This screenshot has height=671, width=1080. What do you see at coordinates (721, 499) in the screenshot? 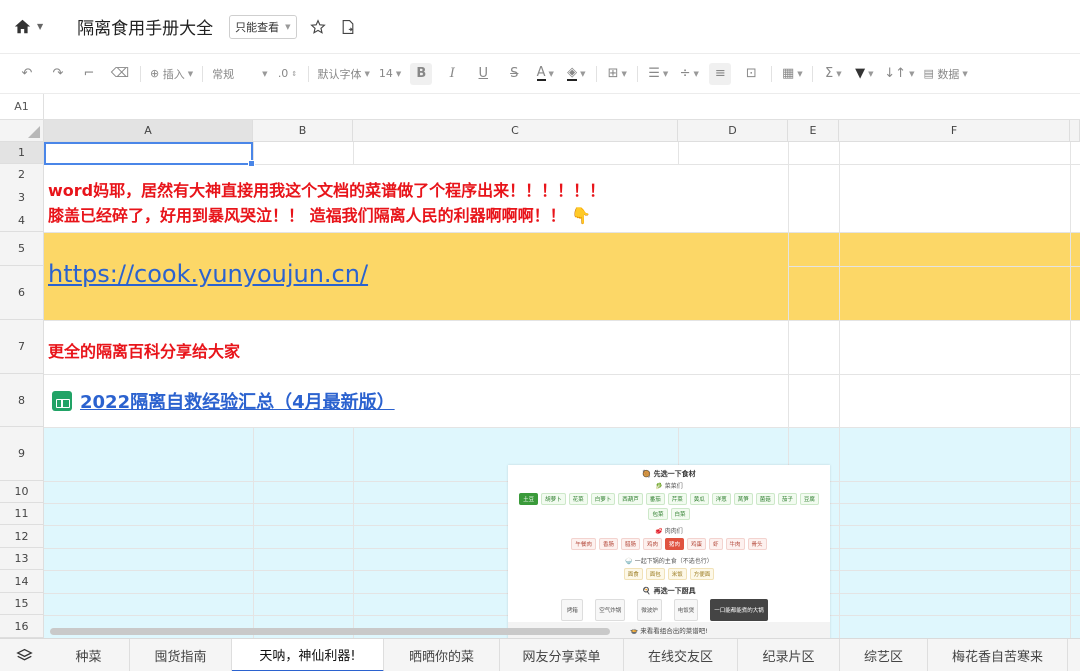
I see `ingredient-chip: 洋葱` at bounding box center [721, 499].